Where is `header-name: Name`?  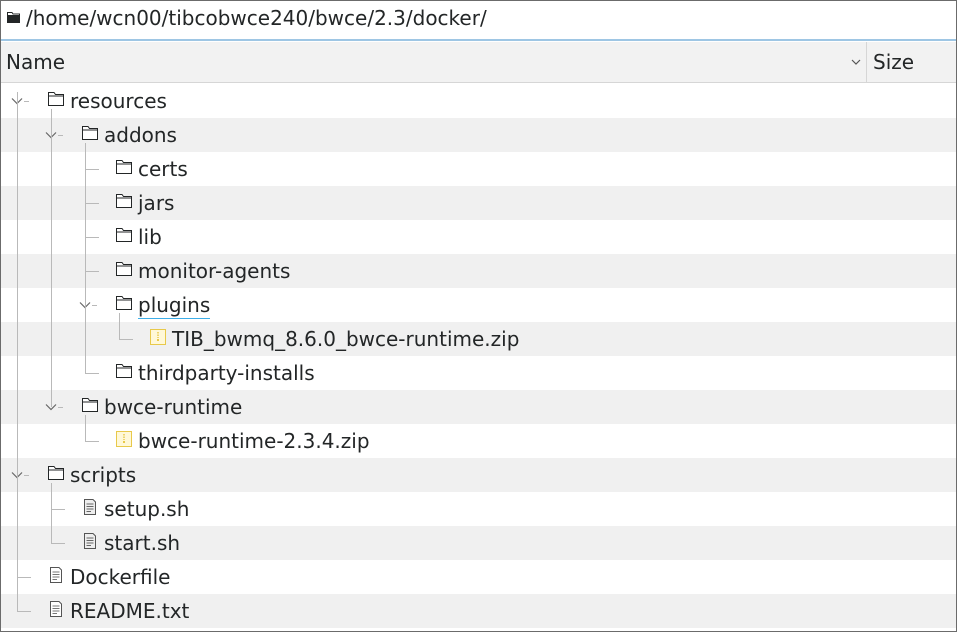
header-name: Name is located at coordinates (35, 62).